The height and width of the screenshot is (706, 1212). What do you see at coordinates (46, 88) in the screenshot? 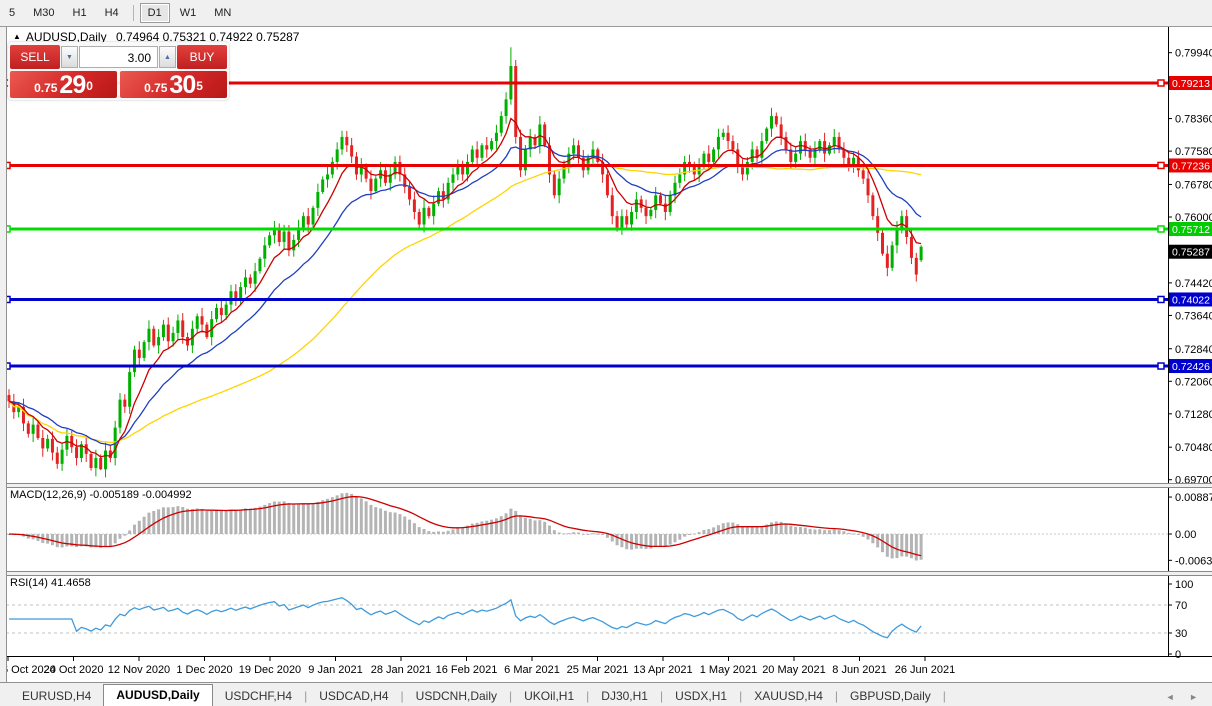
I see `sell-price-prefix: 0.75` at bounding box center [46, 88].